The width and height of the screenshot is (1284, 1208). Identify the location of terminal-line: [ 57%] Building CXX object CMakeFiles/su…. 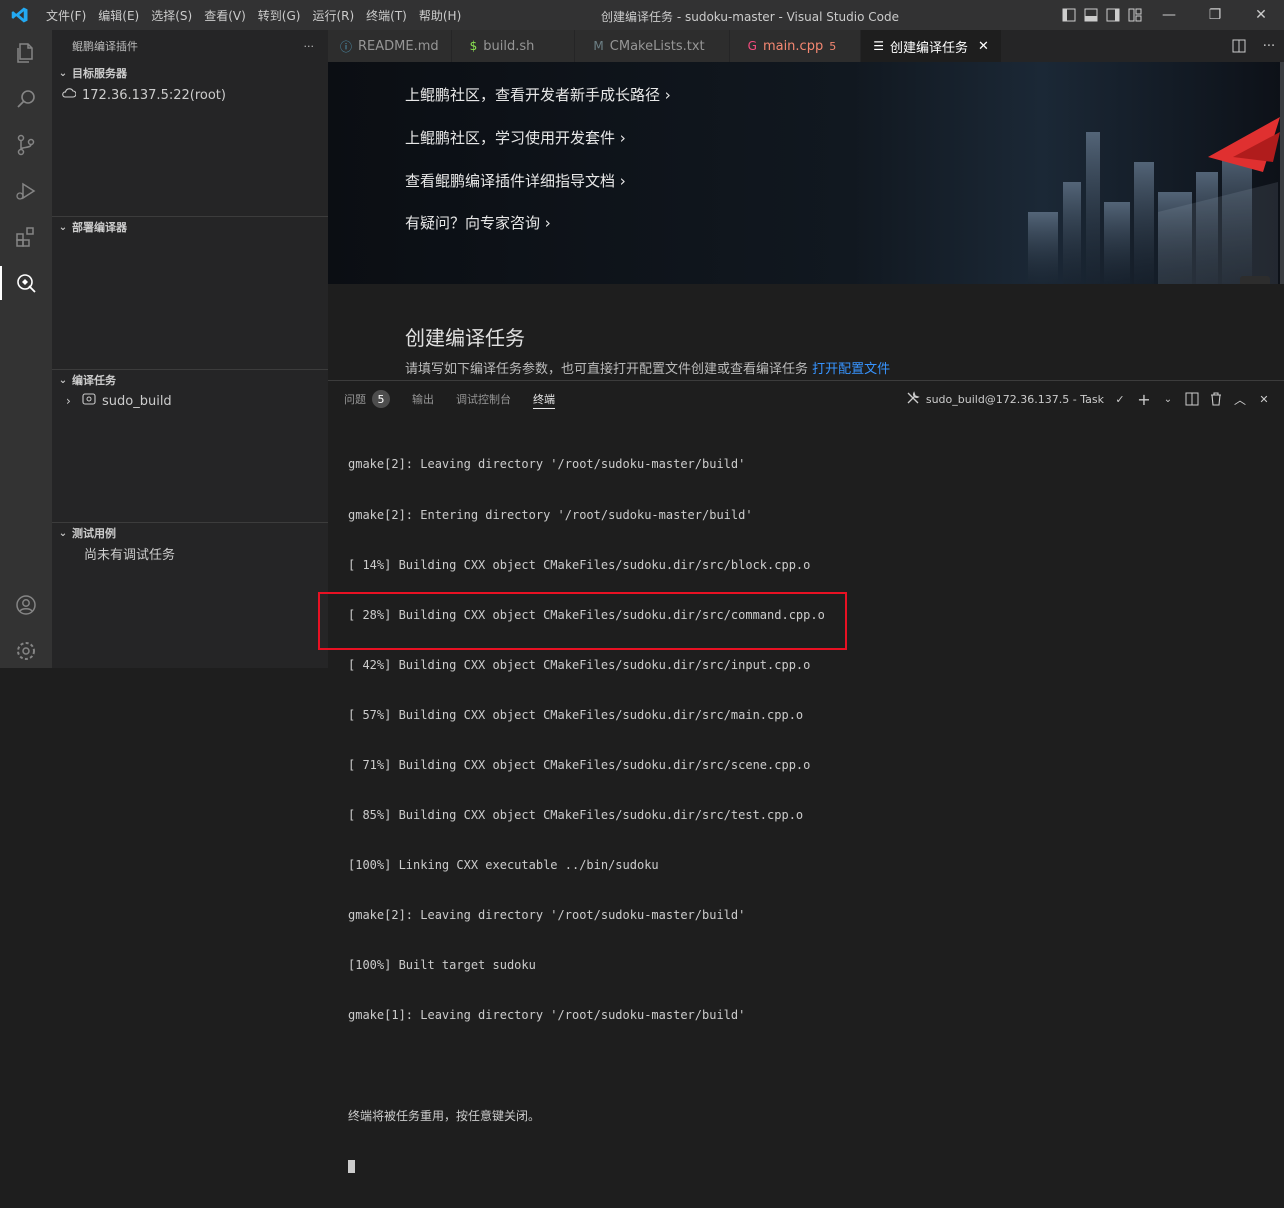
(576, 714).